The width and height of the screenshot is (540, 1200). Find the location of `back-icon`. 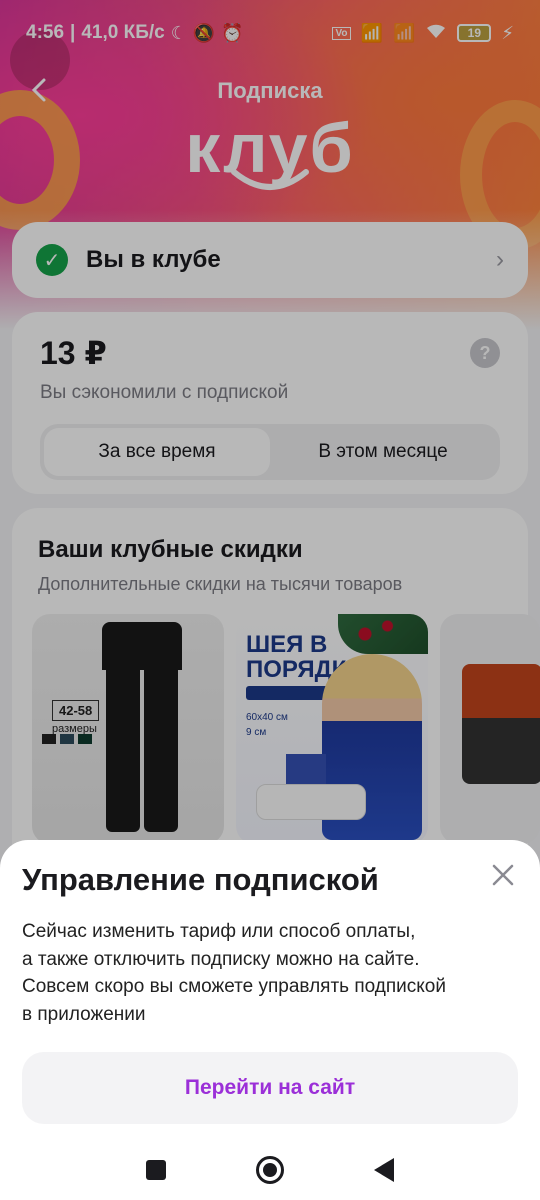

back-icon is located at coordinates (384, 1170).